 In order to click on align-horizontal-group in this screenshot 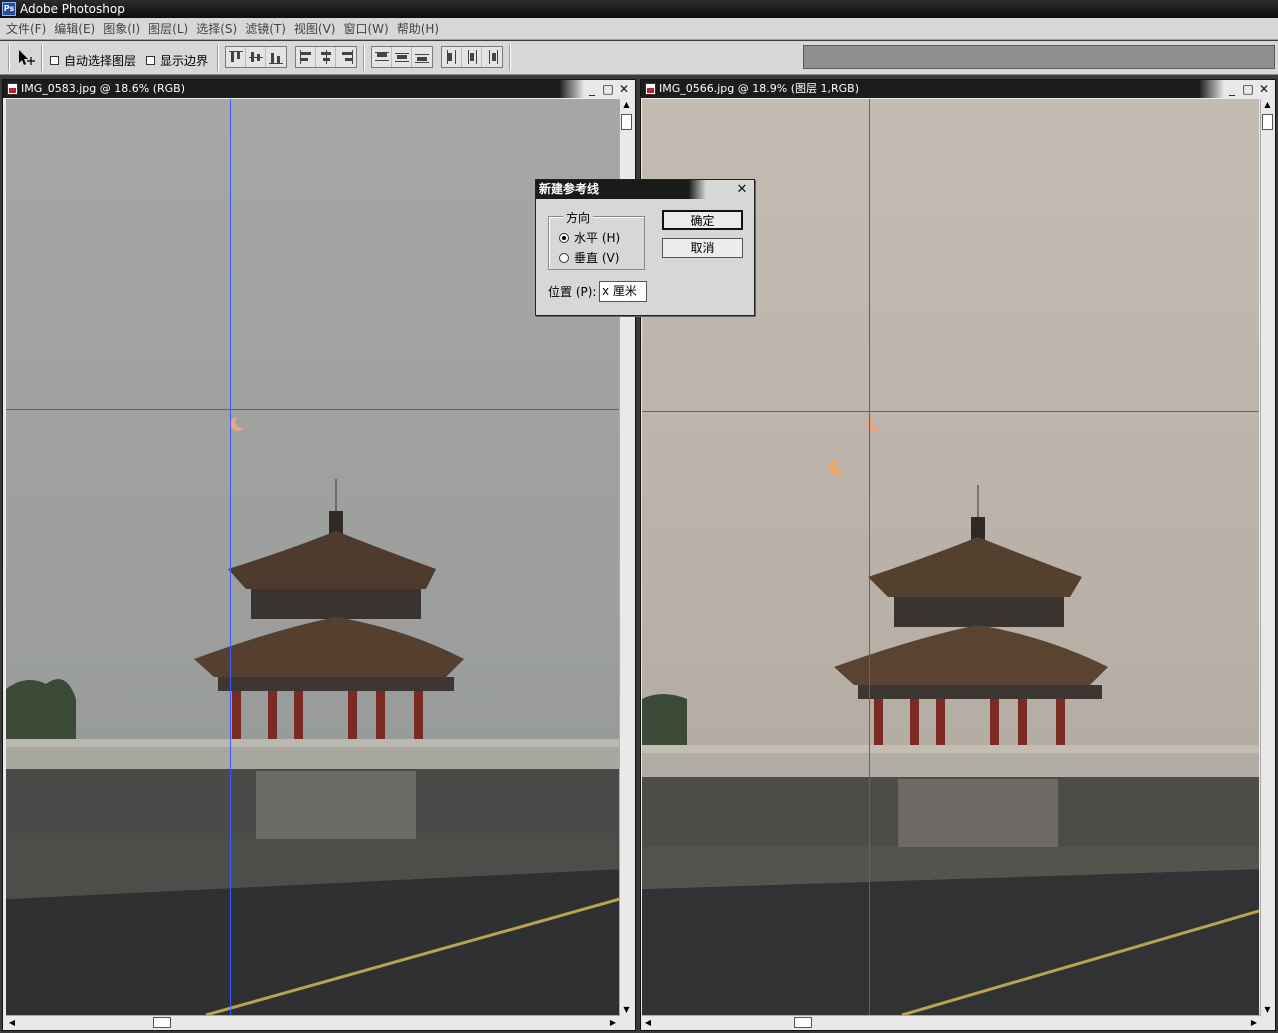, I will do `click(326, 57)`.